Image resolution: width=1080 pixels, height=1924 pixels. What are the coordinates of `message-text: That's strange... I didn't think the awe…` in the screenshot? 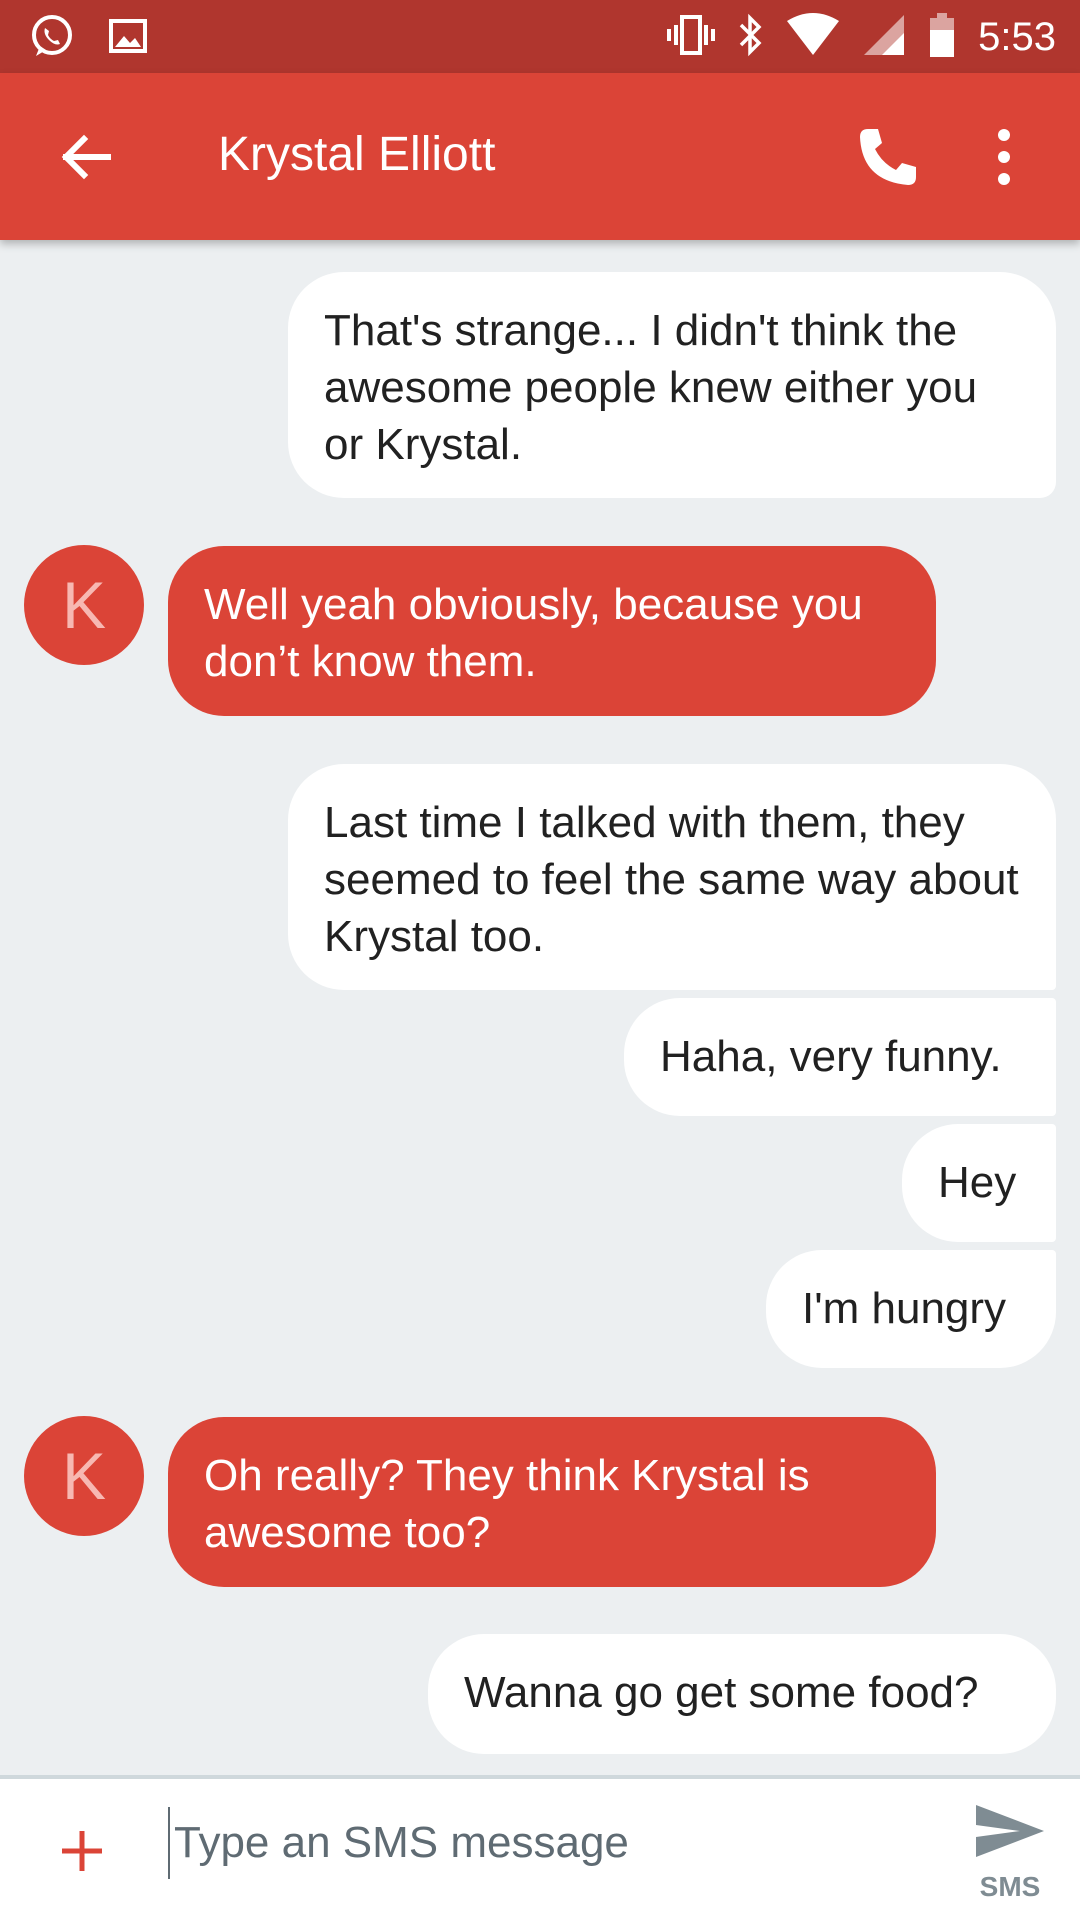 It's located at (651, 387).